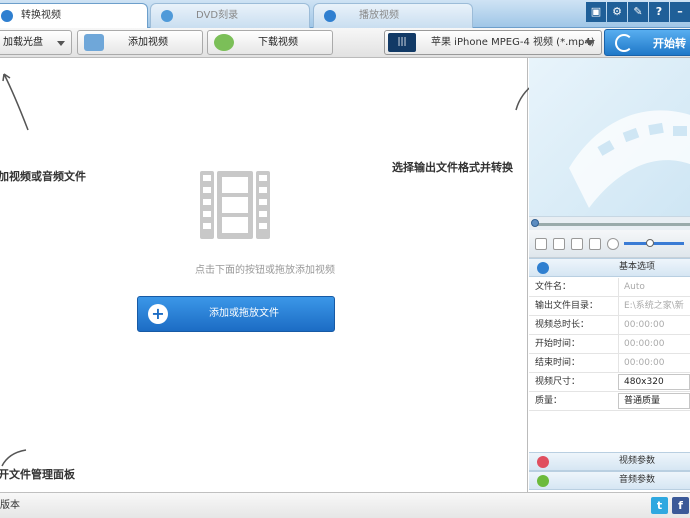 Image resolution: width=690 pixels, height=518 pixels. I want to click on tab-bar: 转换视频 DVD刻录 播放视频 ▣ ⚙ ✎ ? –, so click(345, 14).